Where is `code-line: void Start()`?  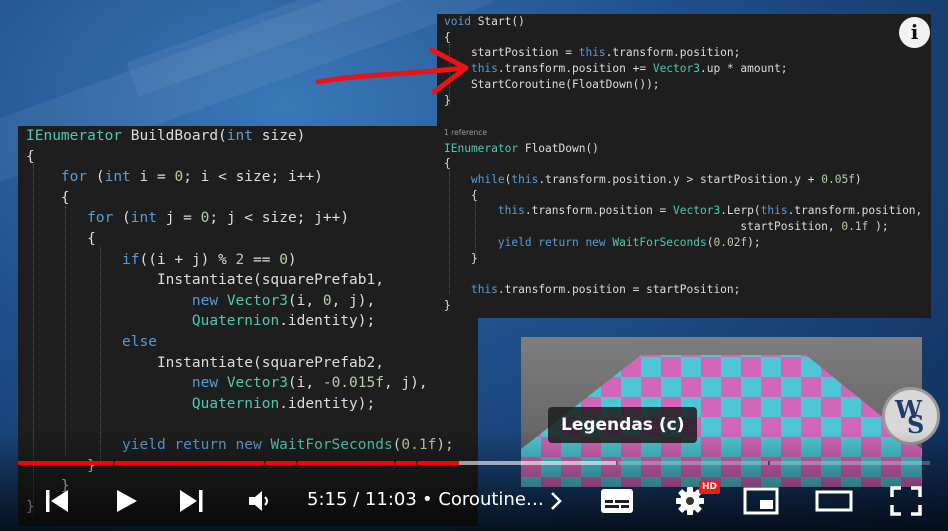
code-line: void Start() is located at coordinates (484, 21).